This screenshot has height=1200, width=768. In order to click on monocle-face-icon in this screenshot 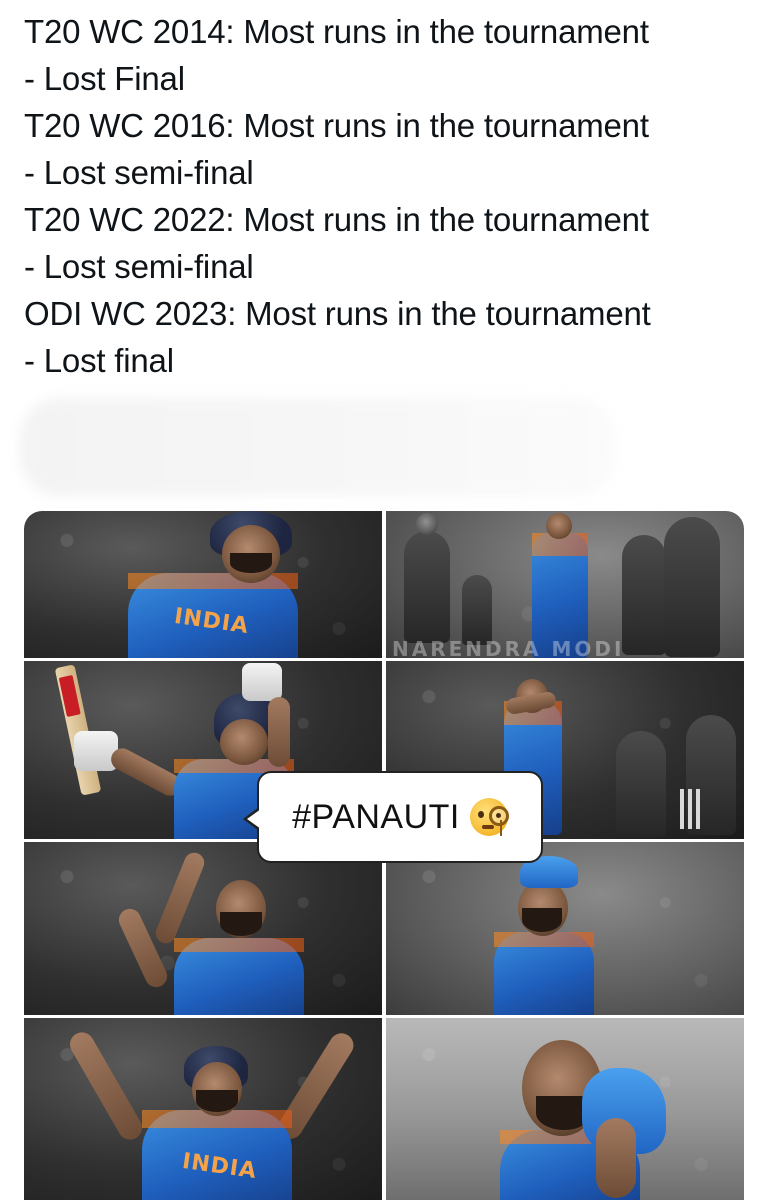, I will do `click(489, 817)`.